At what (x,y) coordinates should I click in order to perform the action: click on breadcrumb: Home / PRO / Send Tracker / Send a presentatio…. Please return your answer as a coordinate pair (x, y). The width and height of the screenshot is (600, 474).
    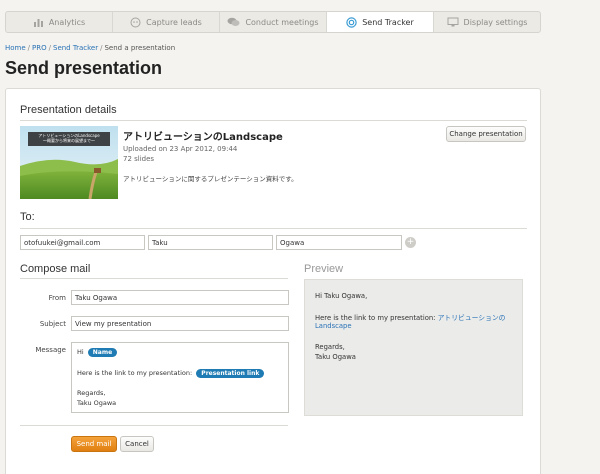
    Looking at the image, I should click on (90, 48).